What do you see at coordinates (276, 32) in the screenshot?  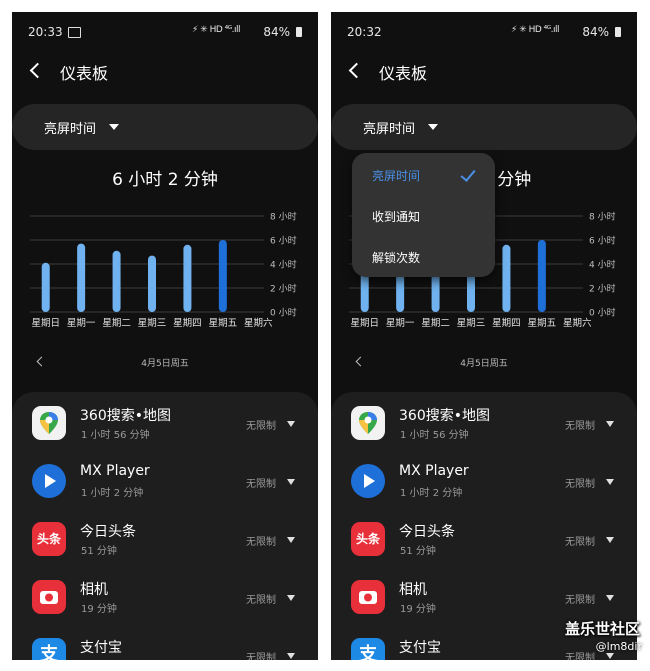 I see `battery-percent: 84%` at bounding box center [276, 32].